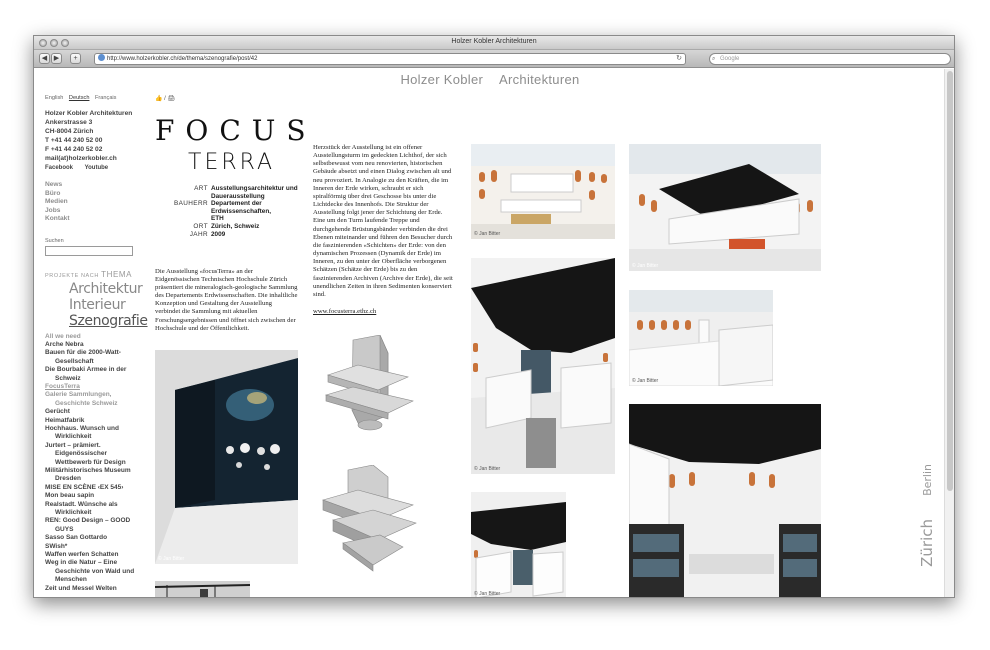  I want to click on photo-balcony-detail, so click(202, 589).